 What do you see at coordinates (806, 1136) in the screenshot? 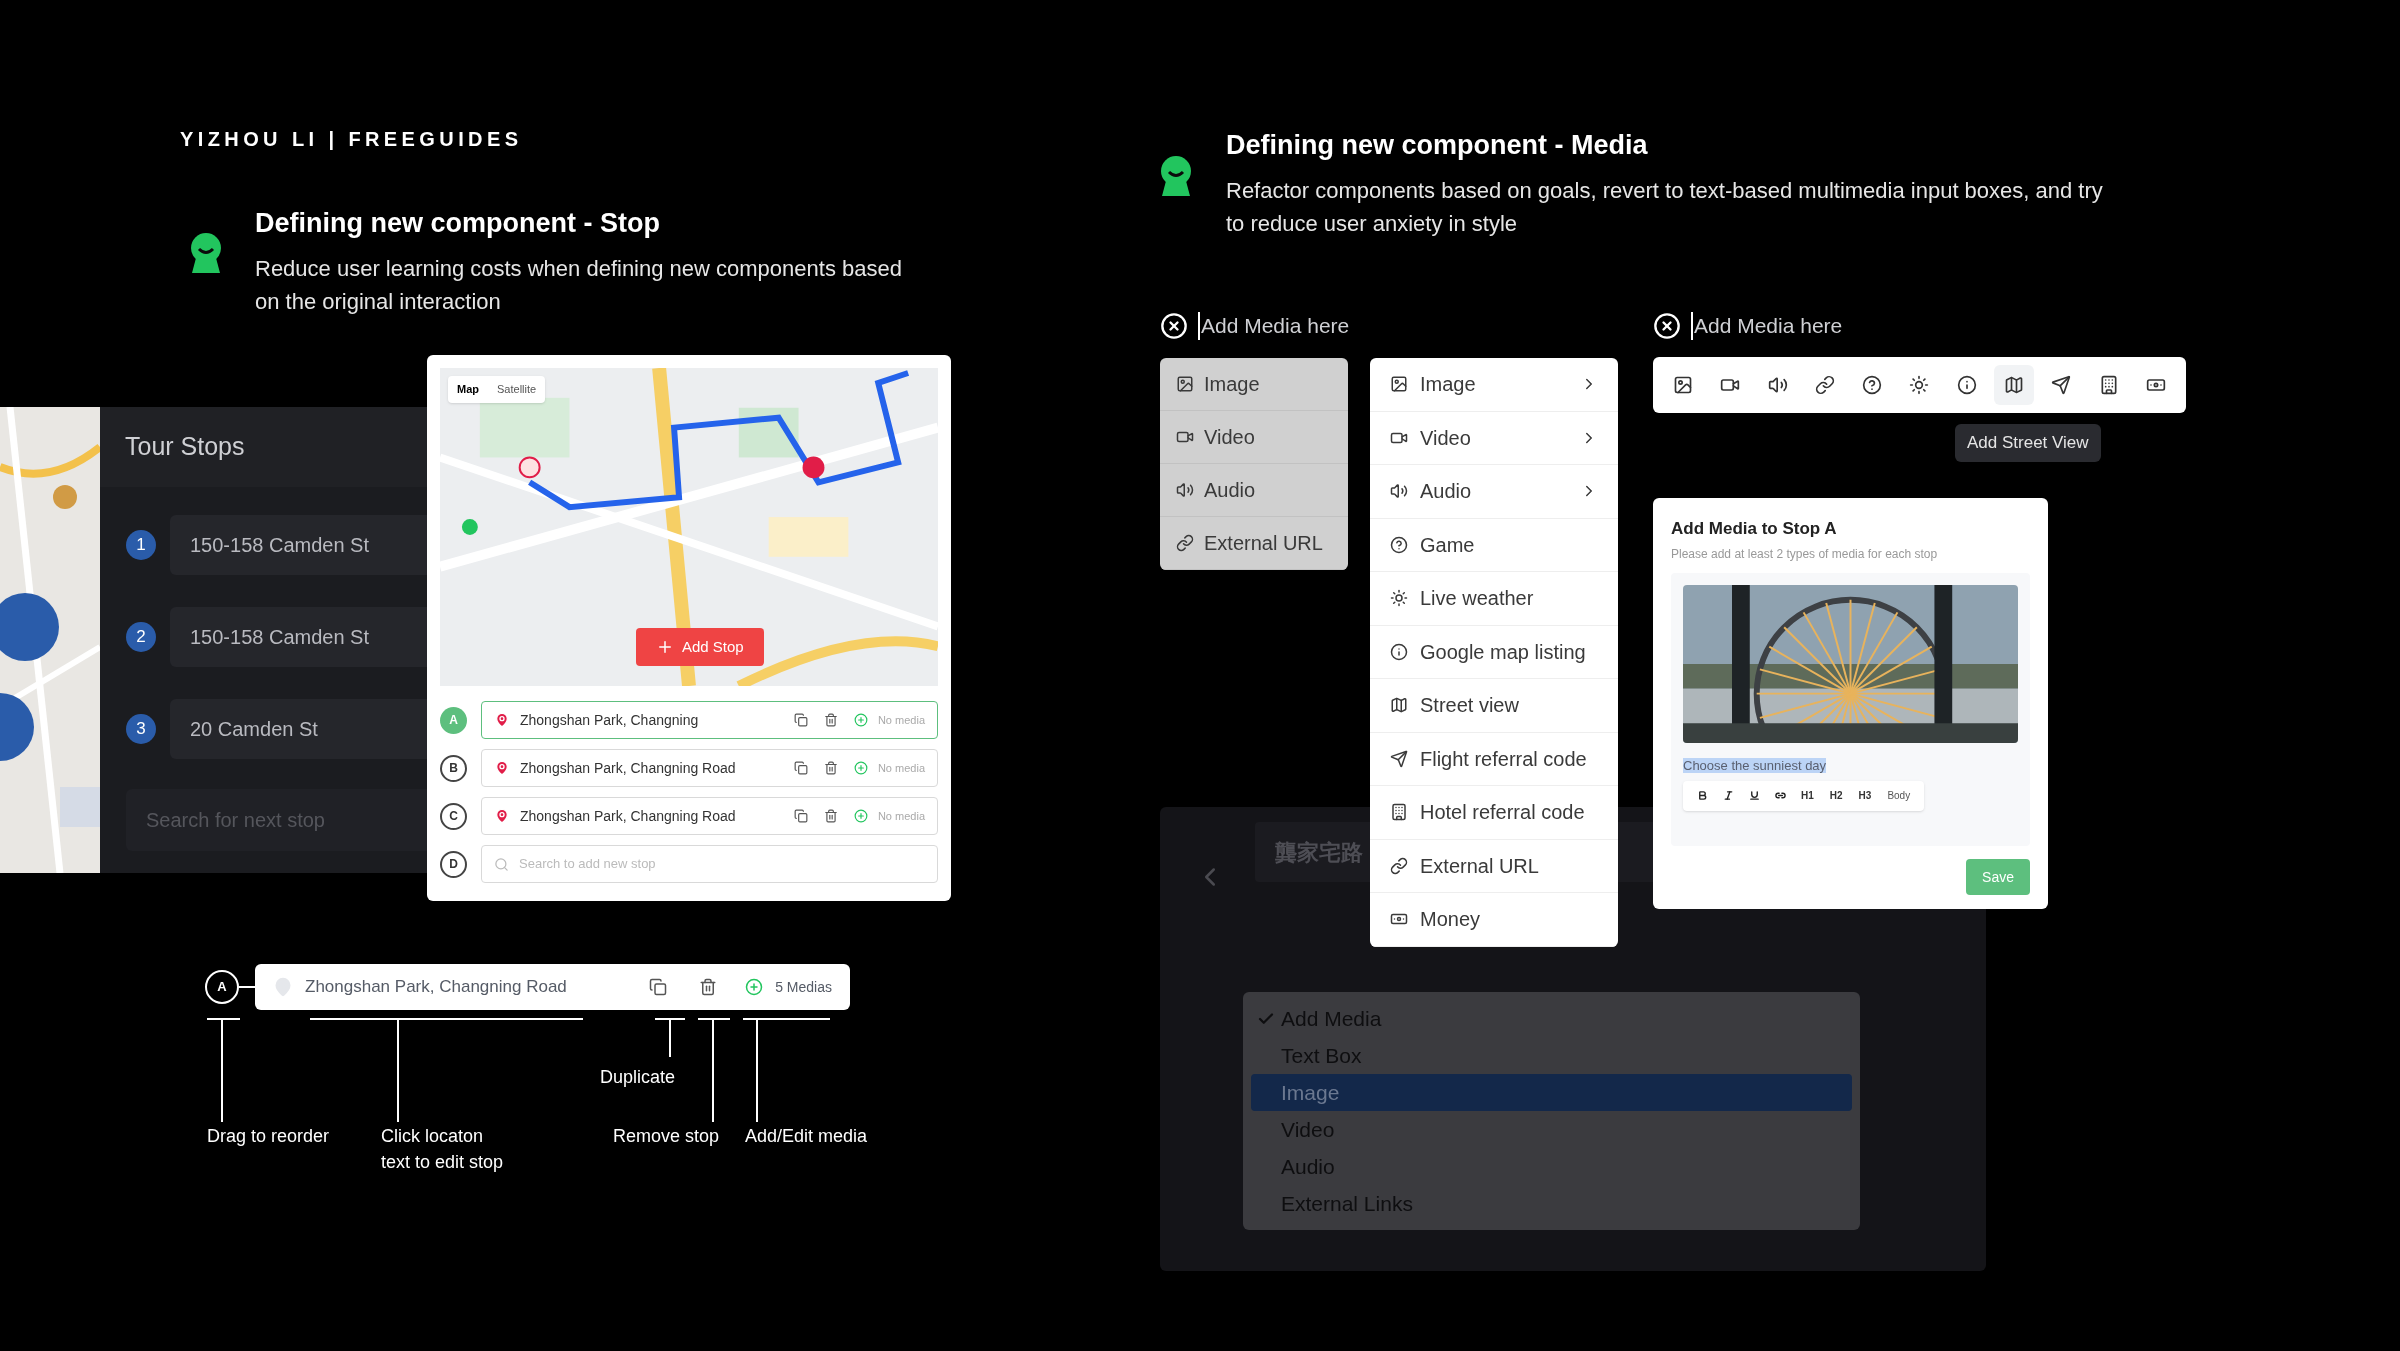
I see `annotation-label: Add/Edit media` at bounding box center [806, 1136].